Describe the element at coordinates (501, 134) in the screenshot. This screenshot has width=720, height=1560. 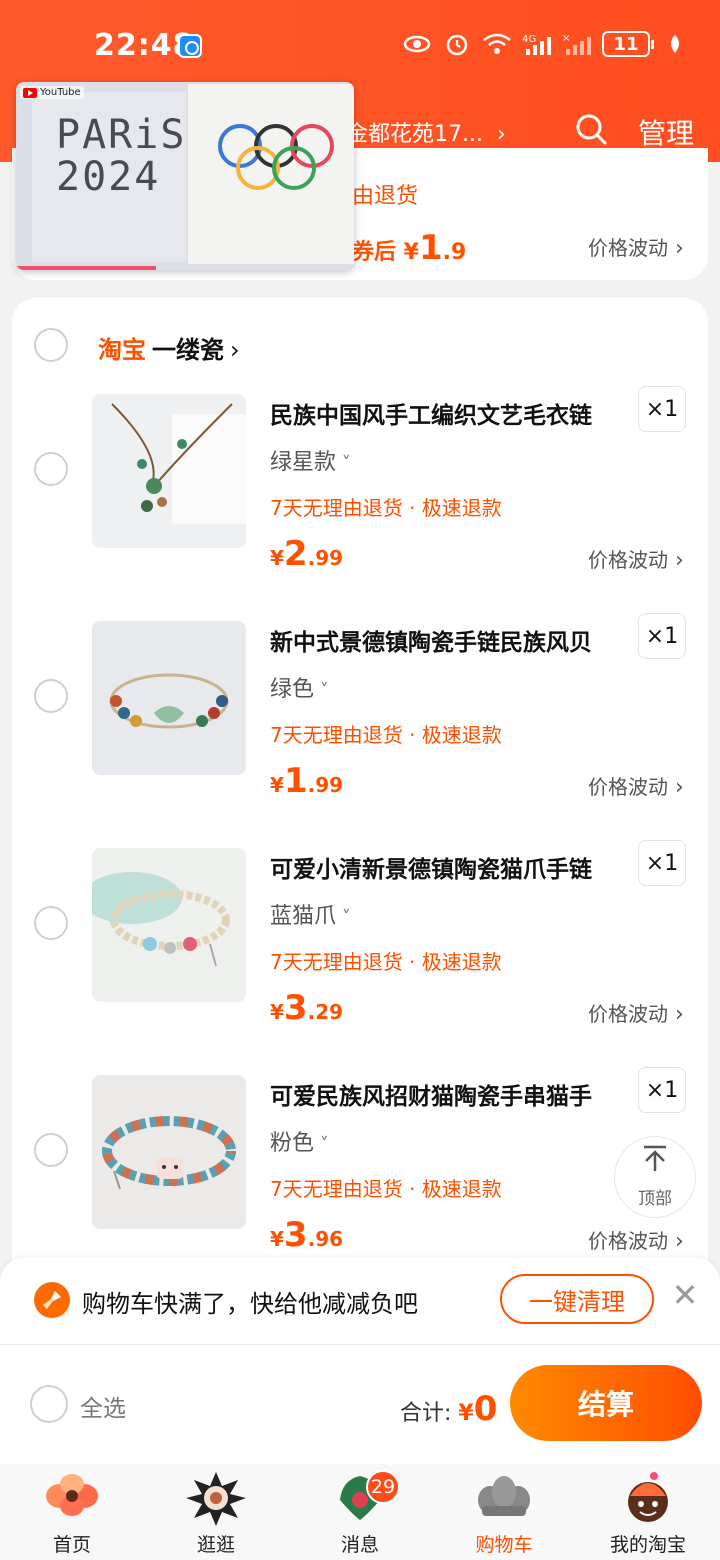
I see `chevron-right-icon: ›` at that location.